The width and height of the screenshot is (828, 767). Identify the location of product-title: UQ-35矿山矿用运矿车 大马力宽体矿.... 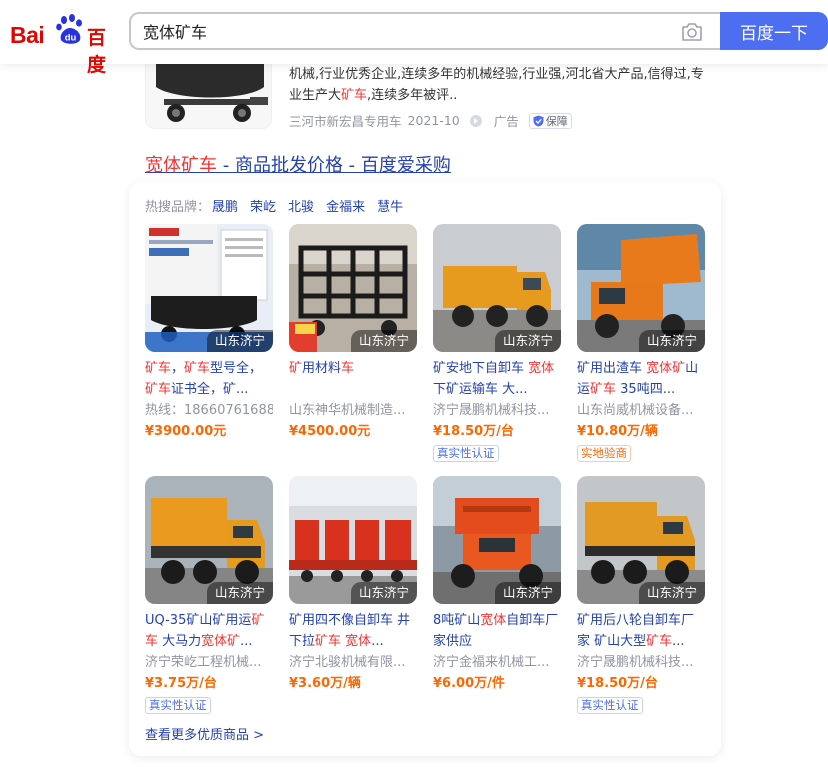
(209, 631).